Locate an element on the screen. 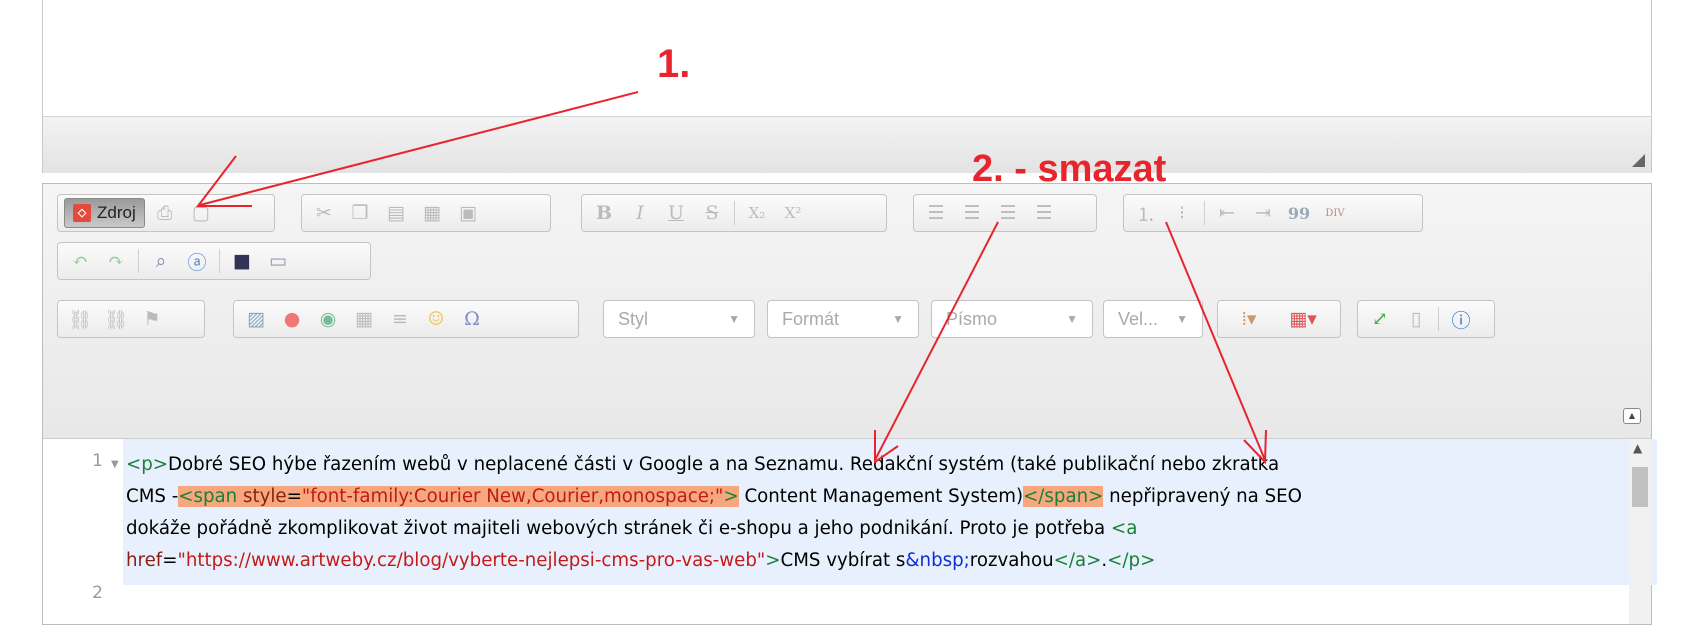 The width and height of the screenshot is (1684, 625). undo-find-group: ↶ ↷ ⌕ ⓐ ■ ▭ is located at coordinates (214, 261).